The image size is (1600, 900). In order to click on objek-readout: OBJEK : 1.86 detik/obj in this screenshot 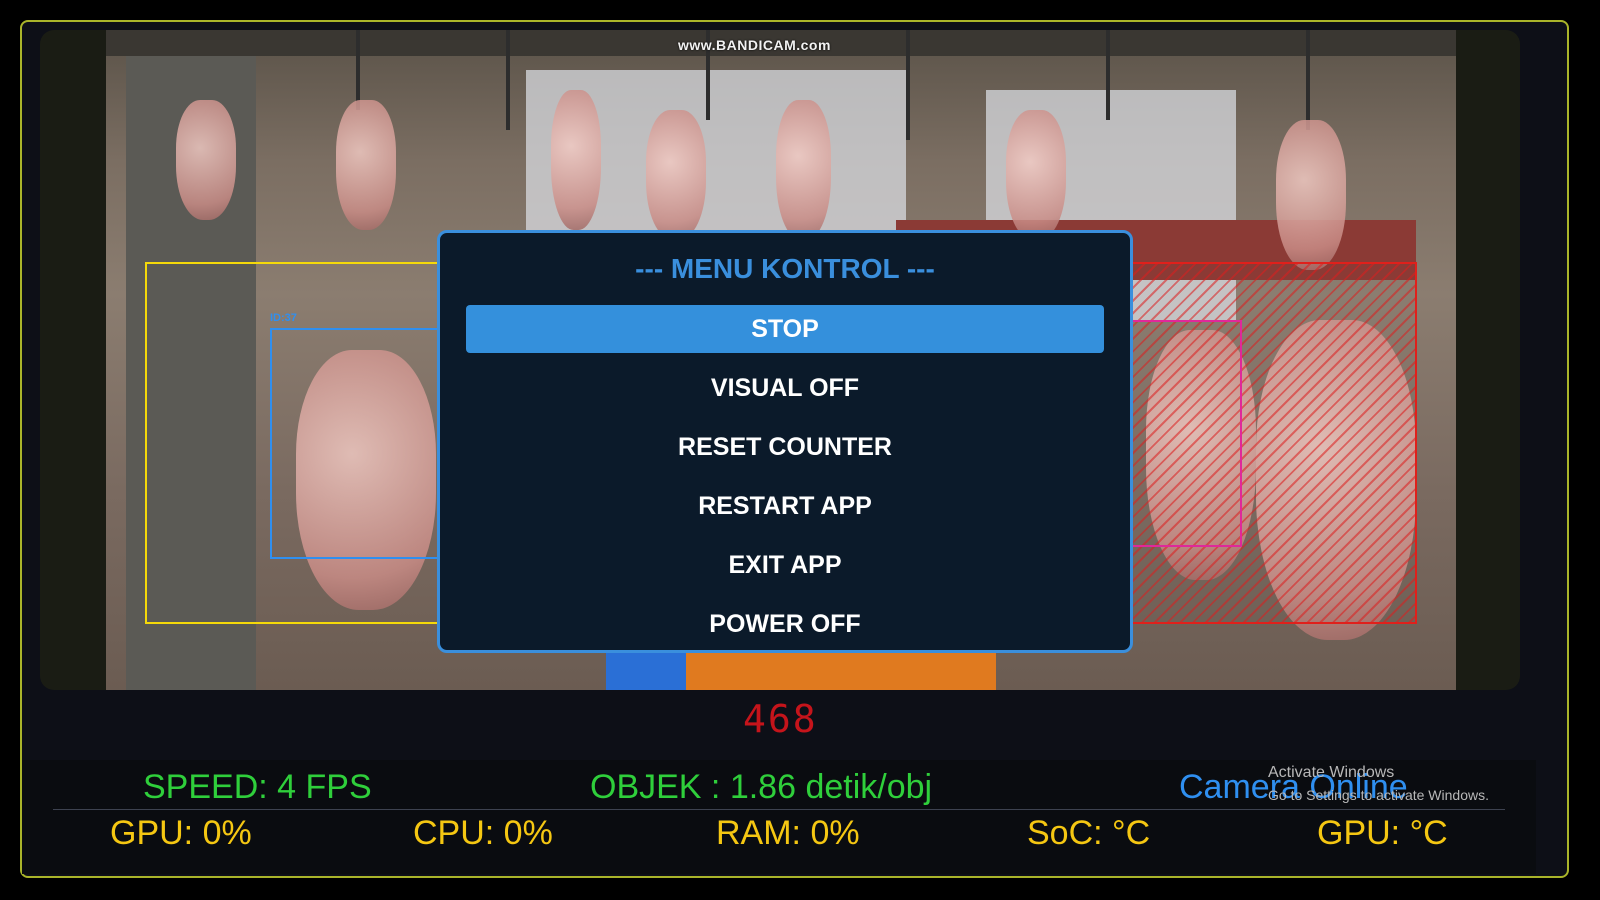, I will do `click(761, 787)`.